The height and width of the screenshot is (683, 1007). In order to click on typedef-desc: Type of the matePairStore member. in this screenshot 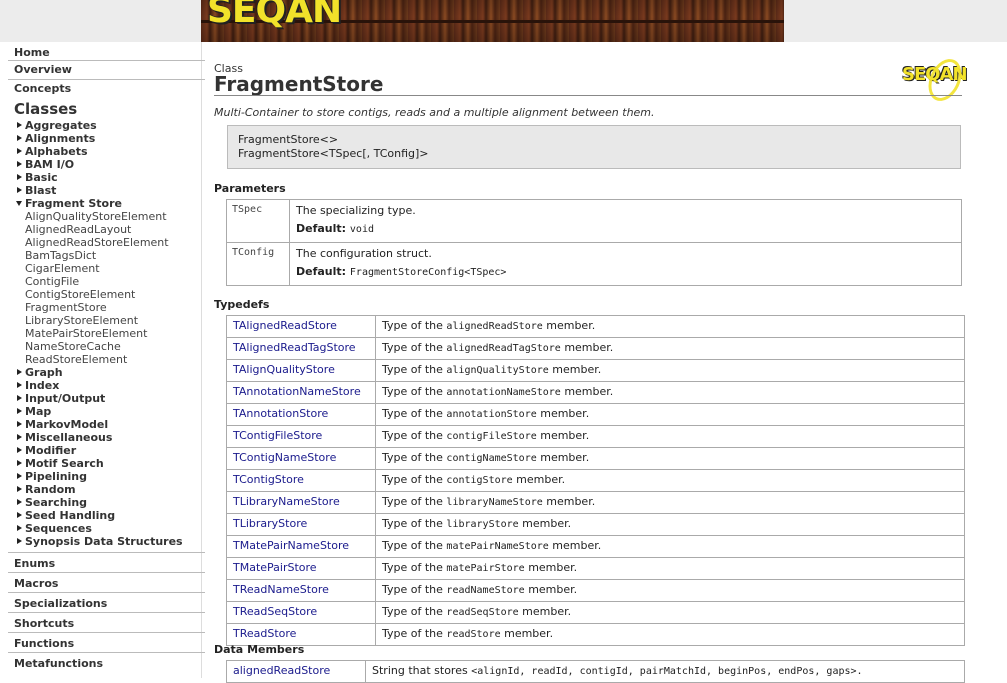, I will do `click(670, 568)`.